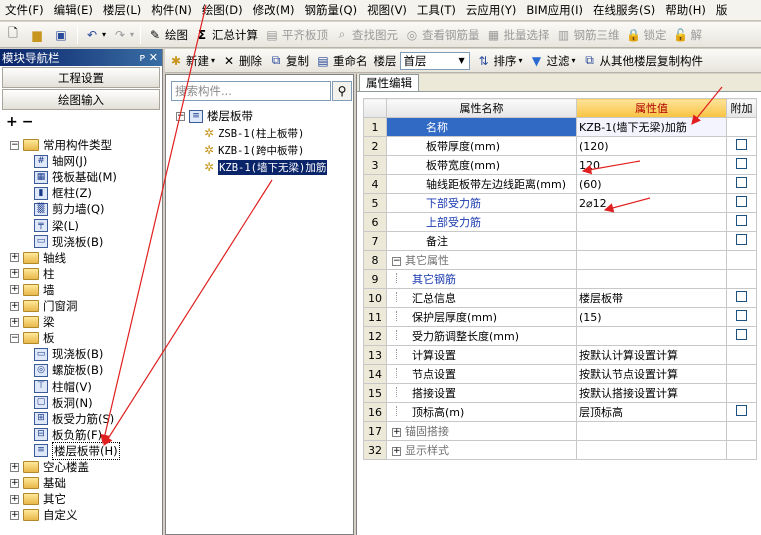  I want to click on menu-item: BIM应用(I), so click(554, 10).